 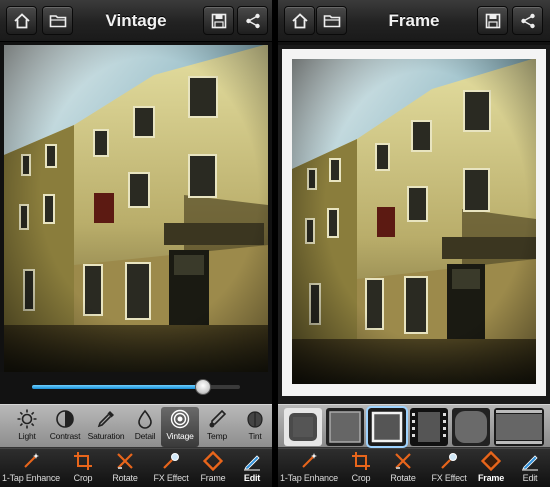 I want to click on intensity-slider, so click(x=136, y=388).